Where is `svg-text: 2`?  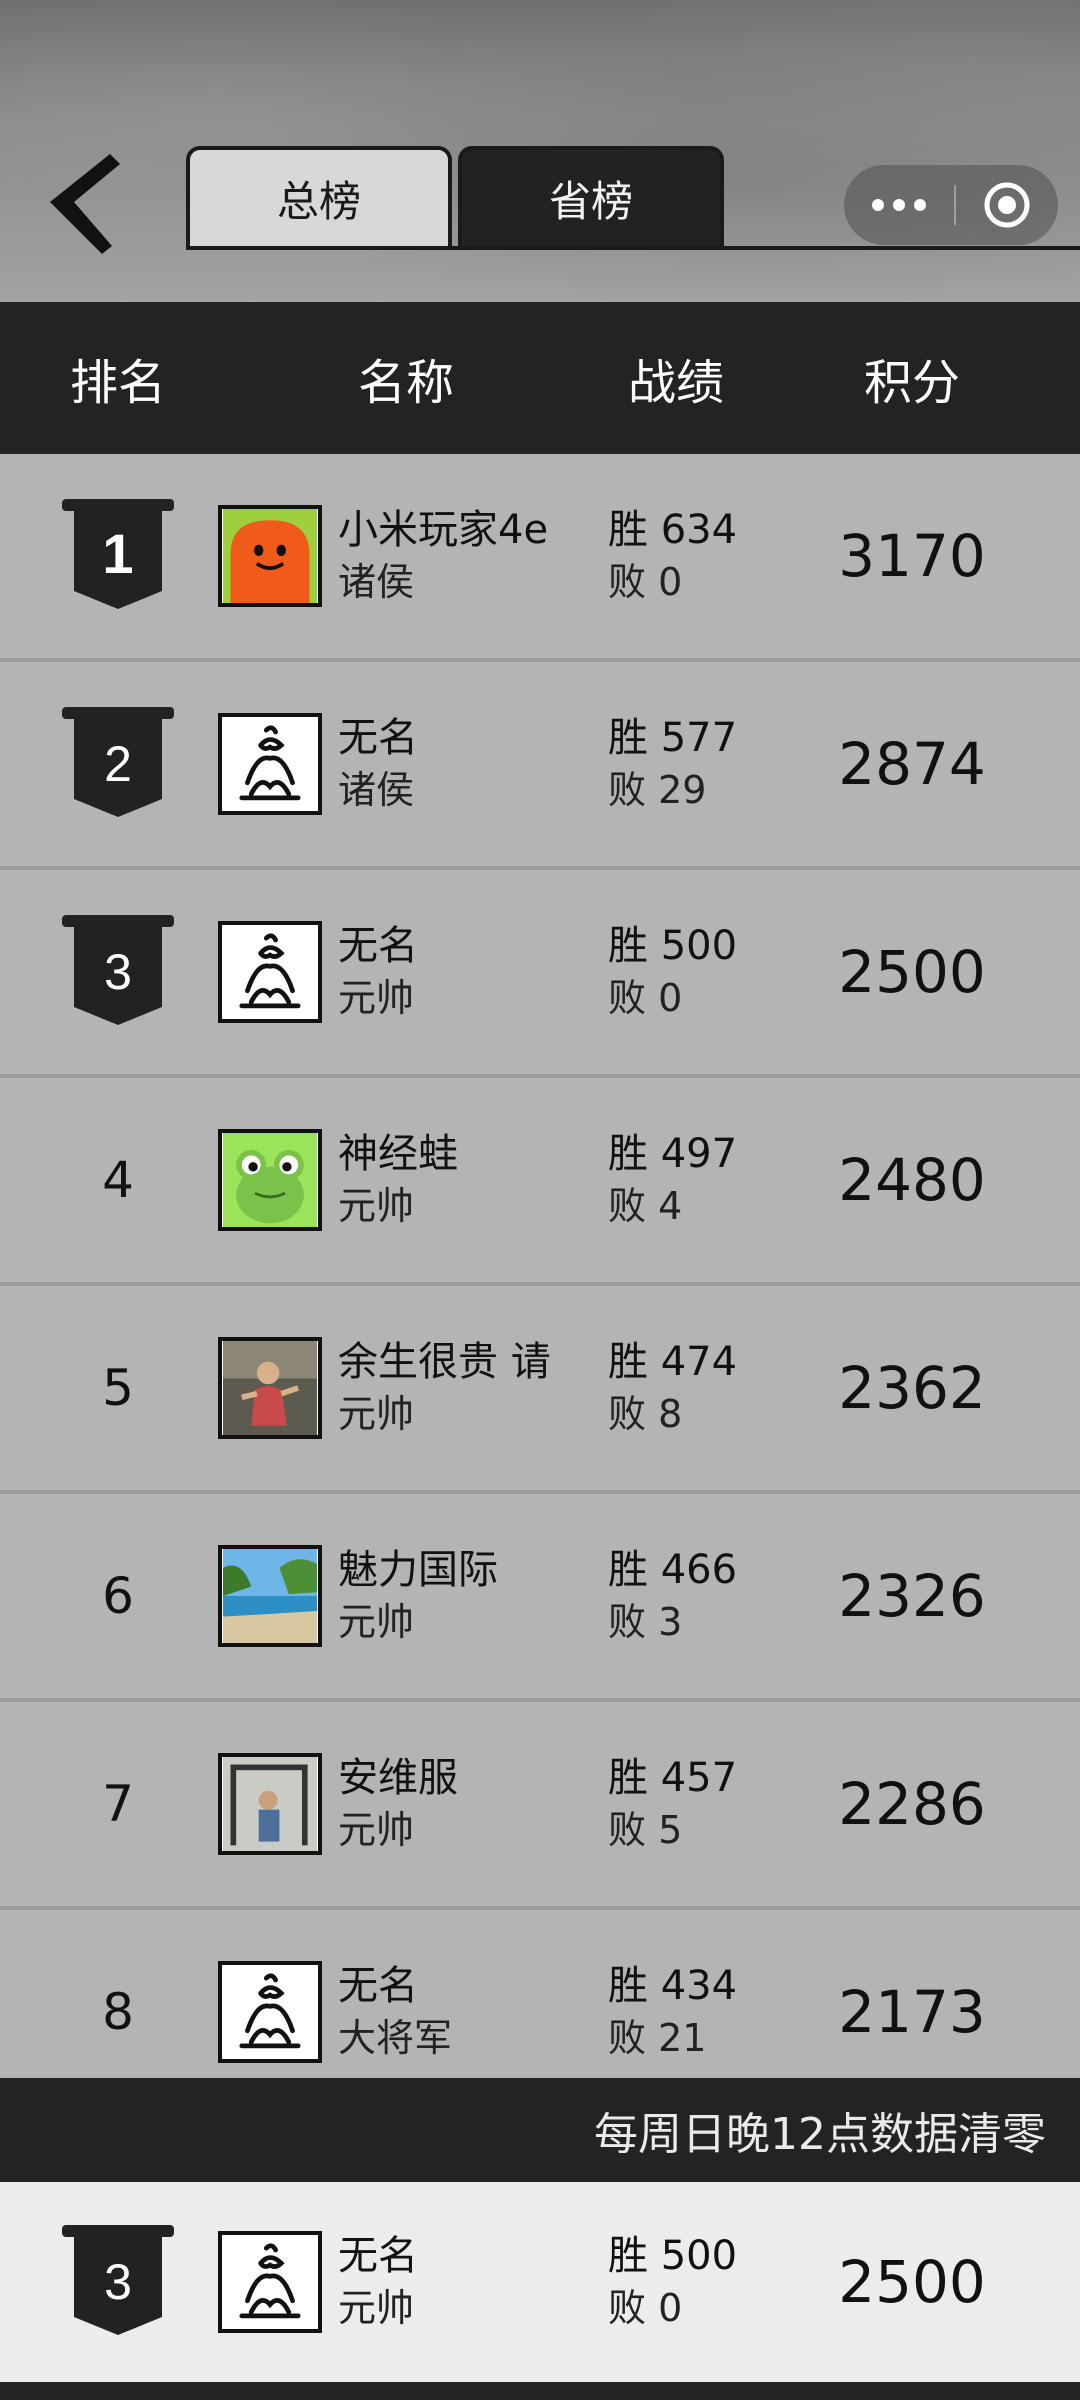
svg-text: 2 is located at coordinates (118, 764).